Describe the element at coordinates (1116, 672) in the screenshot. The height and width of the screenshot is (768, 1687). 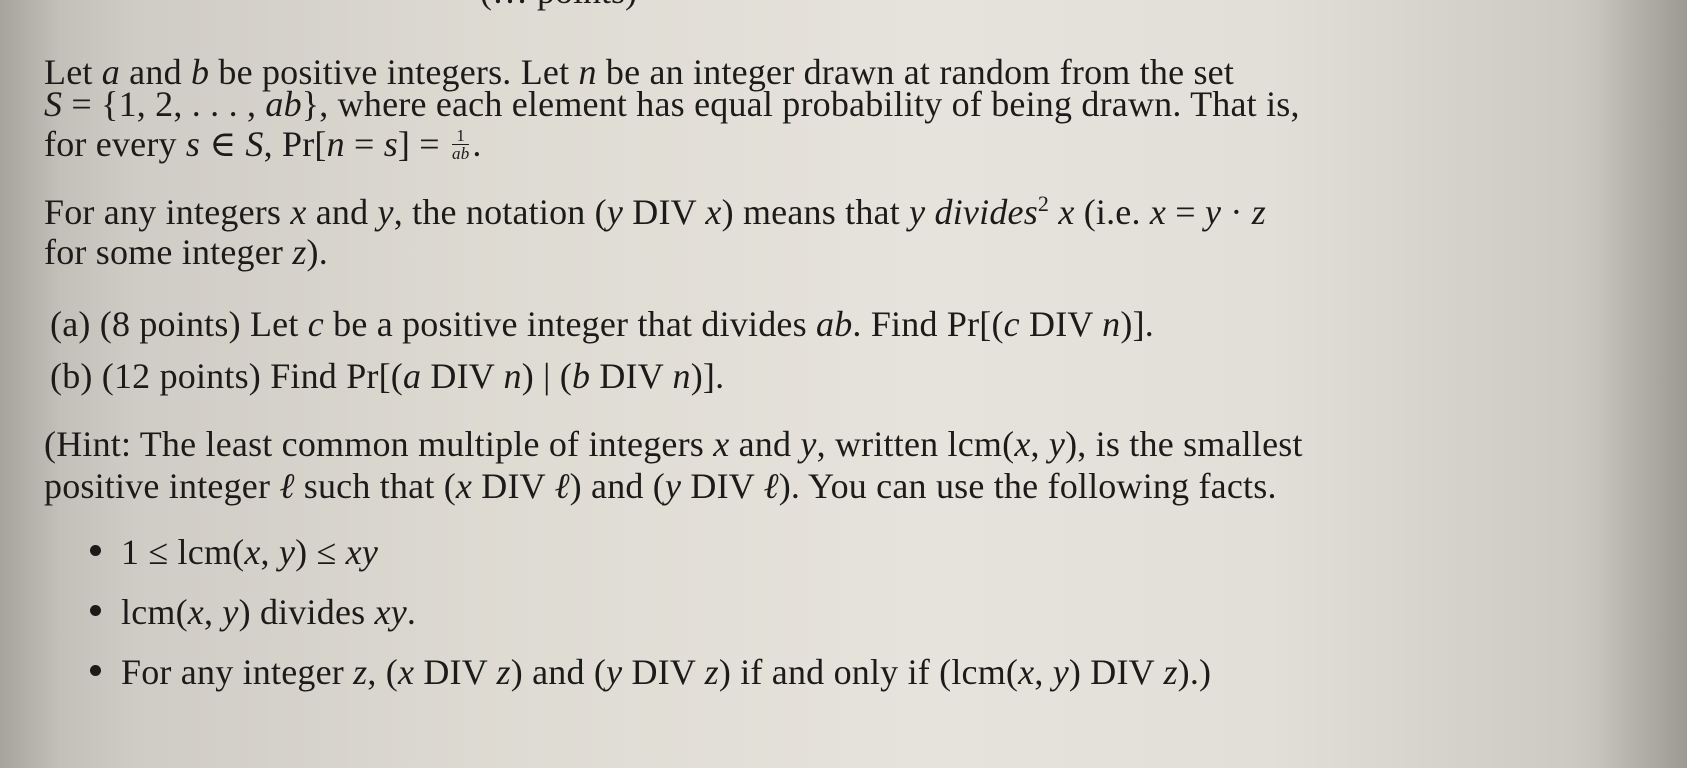
I see `text: ) DIV` at that location.